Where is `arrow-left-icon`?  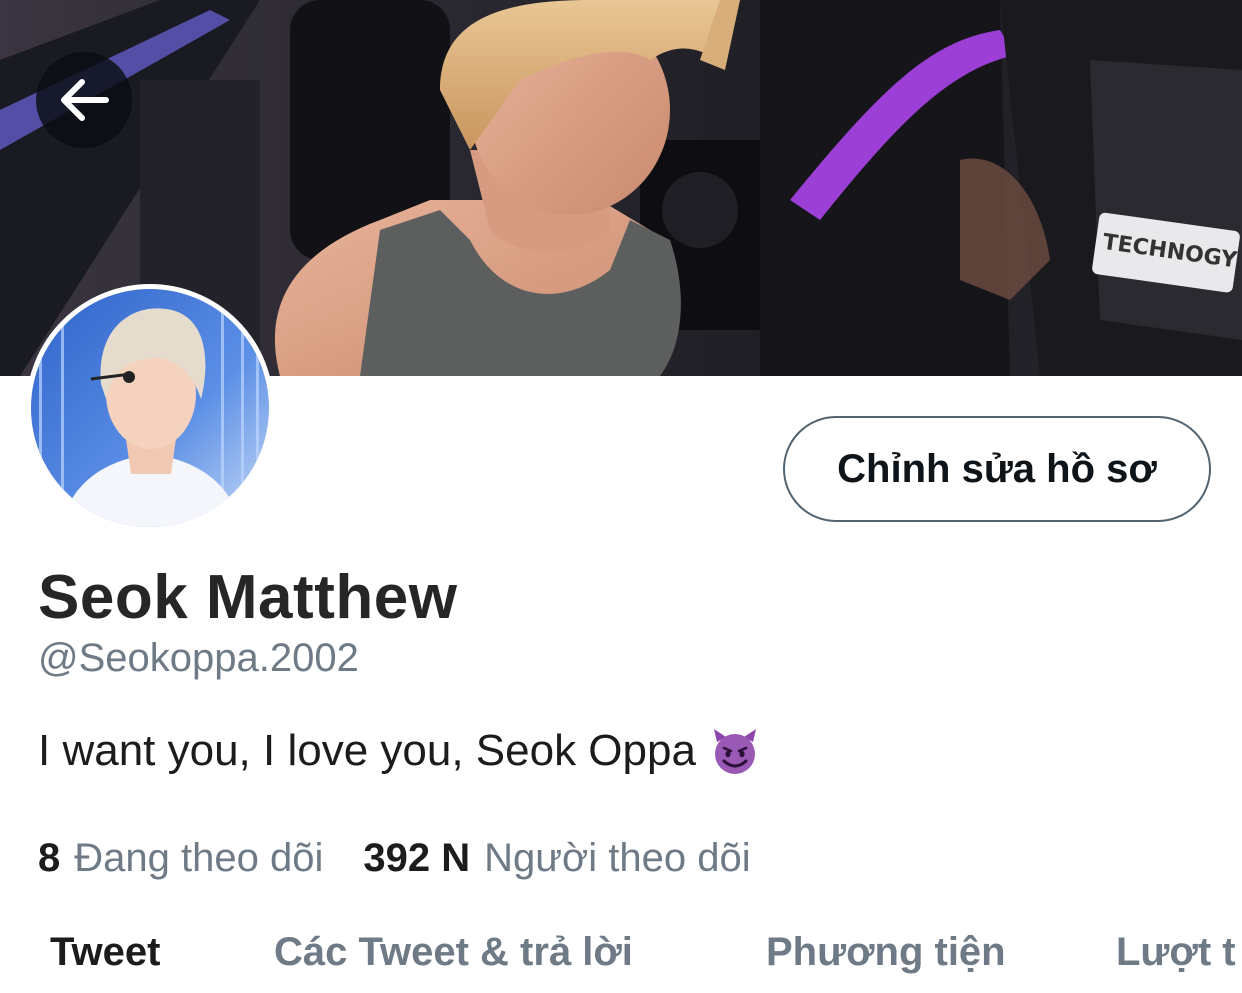
arrow-left-icon is located at coordinates (85, 100).